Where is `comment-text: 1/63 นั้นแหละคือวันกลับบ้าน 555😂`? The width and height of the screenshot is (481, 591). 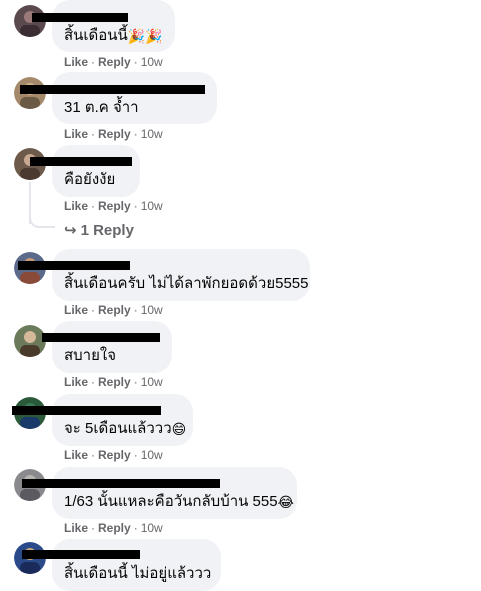 comment-text: 1/63 นั้นแหละคือวันกลับบ้าน 555😂 is located at coordinates (179, 502).